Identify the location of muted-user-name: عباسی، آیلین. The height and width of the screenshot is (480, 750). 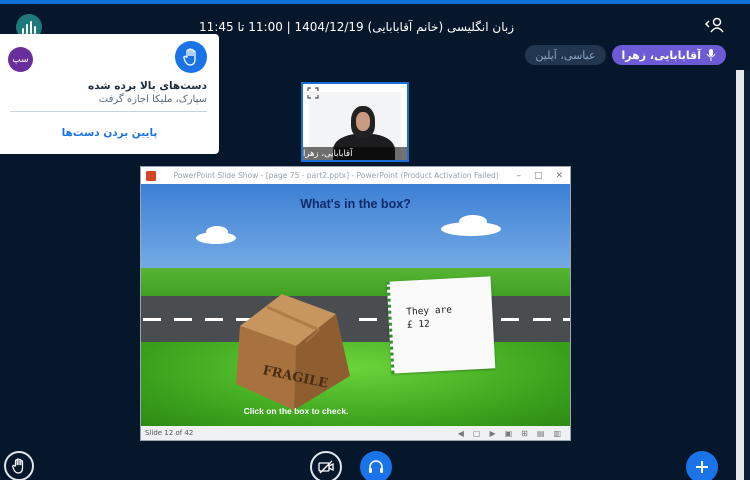
(565, 55).